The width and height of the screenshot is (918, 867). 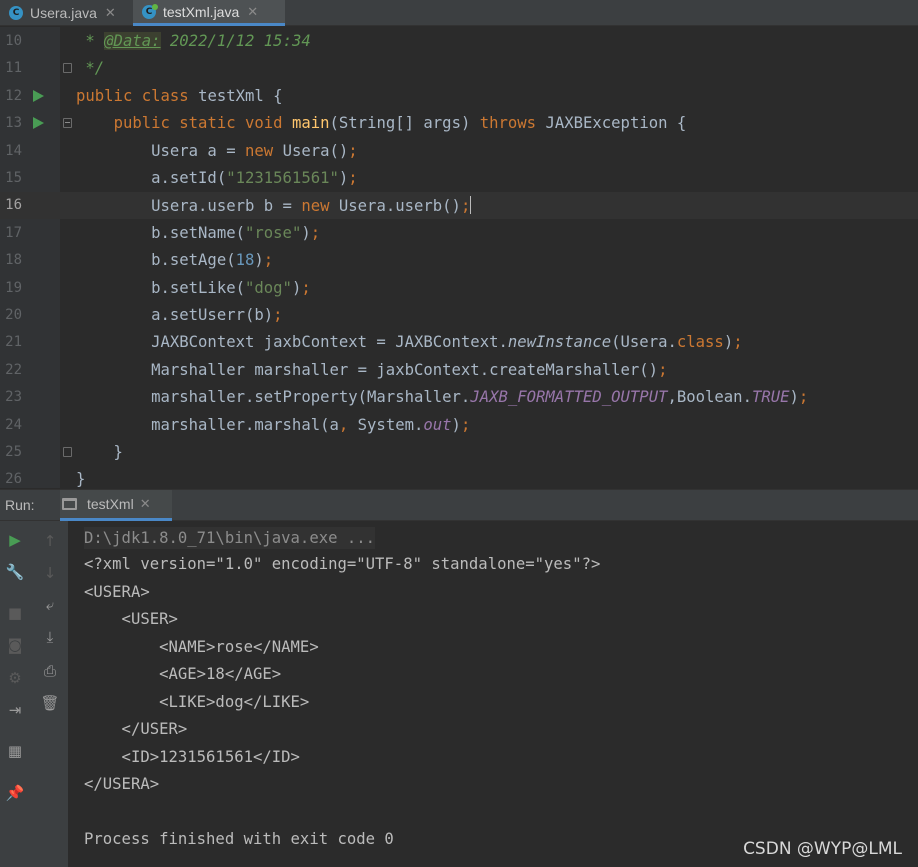 I want to click on code-line: 24 marshaller.marshal(a, System.out);, so click(x=459, y=425).